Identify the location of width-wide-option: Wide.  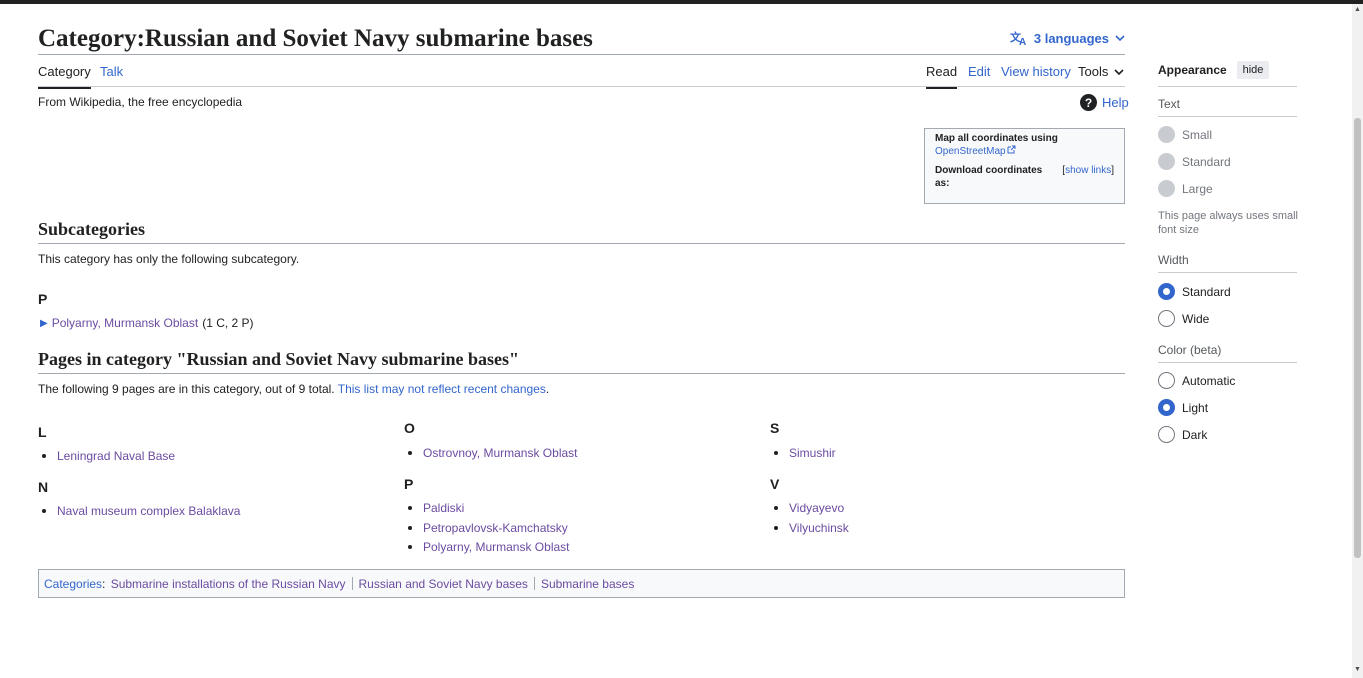
(1183, 318).